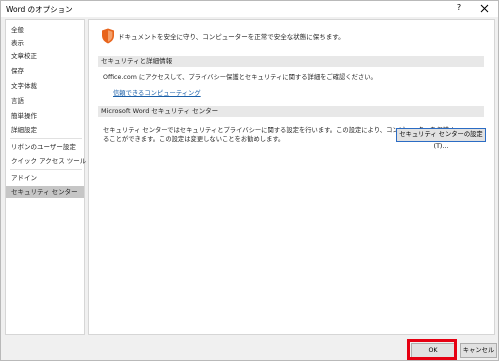 The height and width of the screenshot is (362, 500). Describe the element at coordinates (108, 36) in the screenshot. I see `shield-icon` at that location.